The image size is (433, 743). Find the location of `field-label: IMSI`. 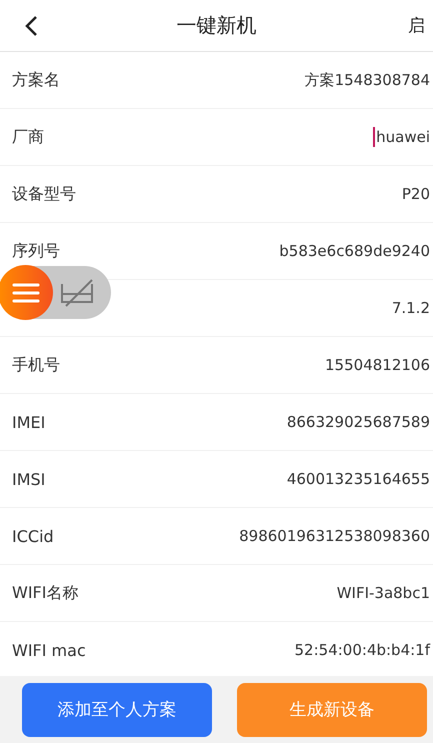

field-label: IMSI is located at coordinates (29, 479).